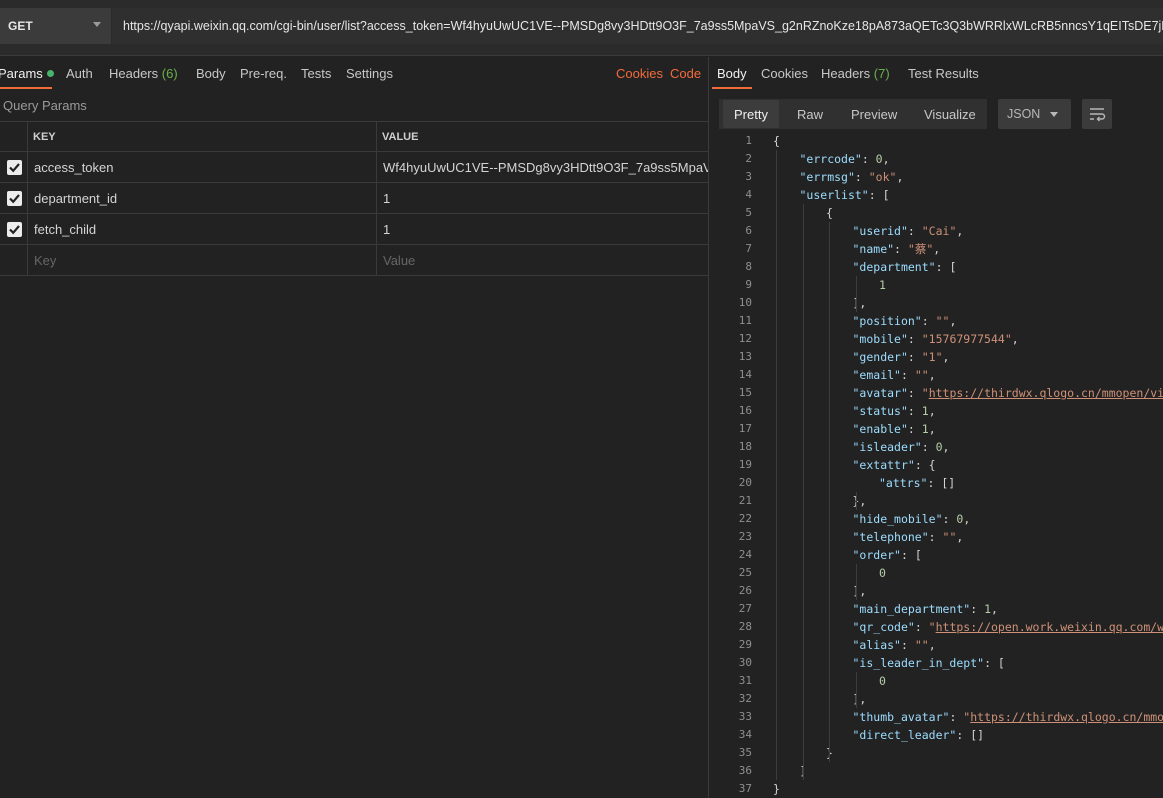  I want to click on tab-headers: Headers (6), so click(143, 73).